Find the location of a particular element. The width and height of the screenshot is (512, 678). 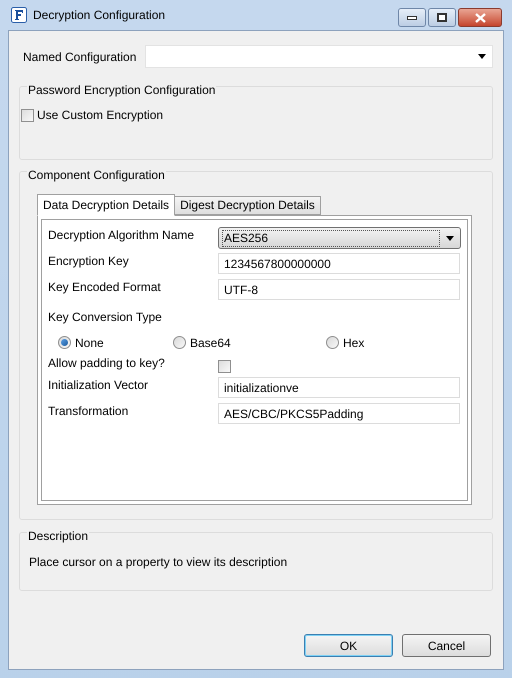

algorithm-dropdown: AES256 is located at coordinates (339, 238).